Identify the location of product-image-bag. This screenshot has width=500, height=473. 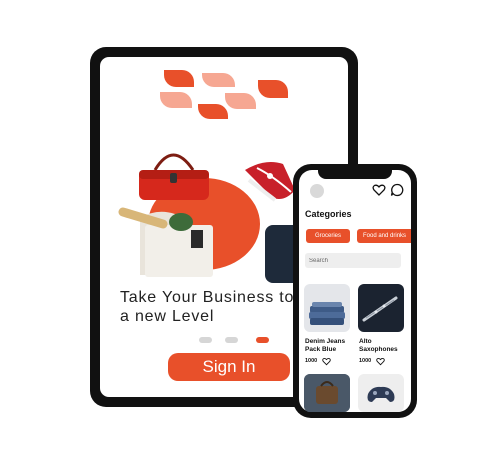
(327, 393).